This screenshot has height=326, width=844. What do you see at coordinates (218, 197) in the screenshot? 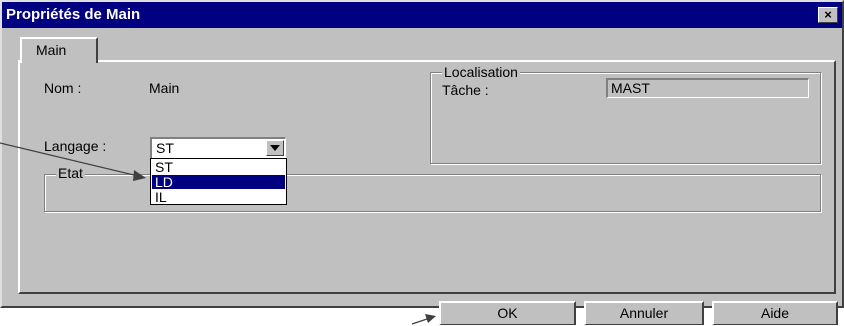
I see `langage-option-il: IL` at bounding box center [218, 197].